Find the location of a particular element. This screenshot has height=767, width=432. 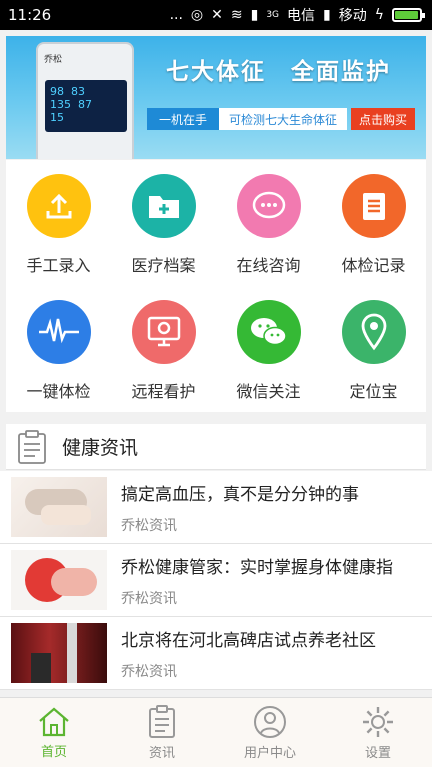

tile-medical-records: 医疗档案 is located at coordinates (163, 223).